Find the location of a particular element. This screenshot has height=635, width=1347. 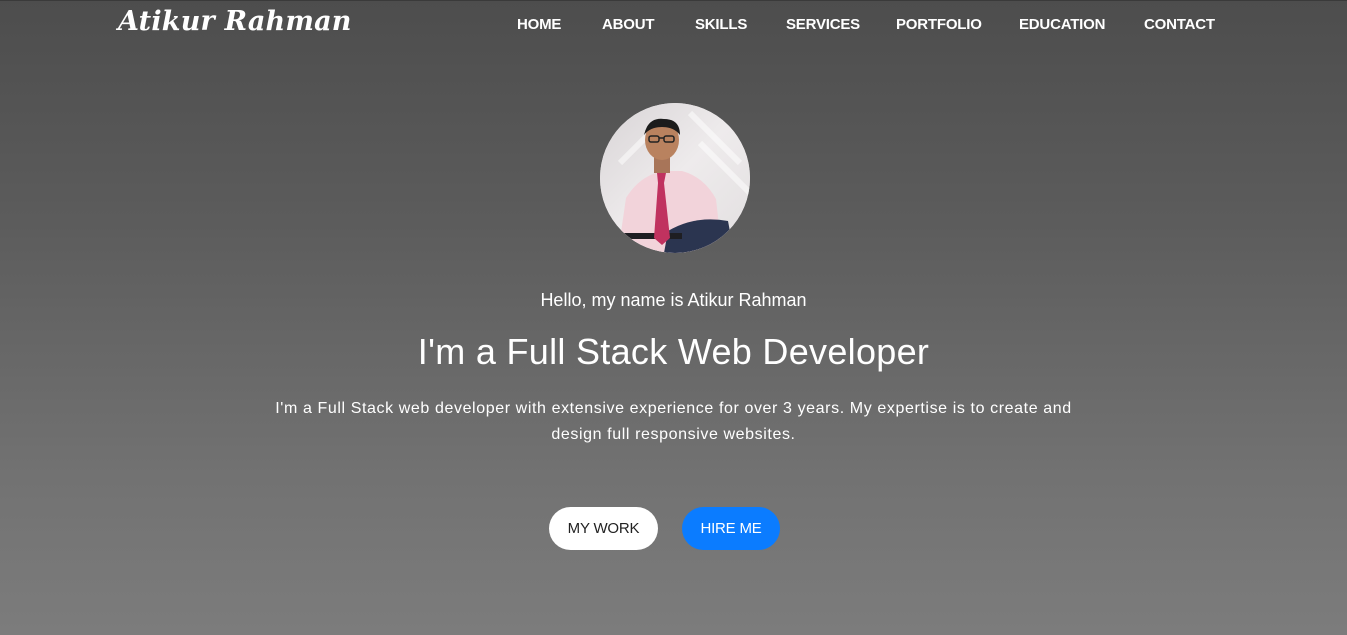

avatar is located at coordinates (675, 178).